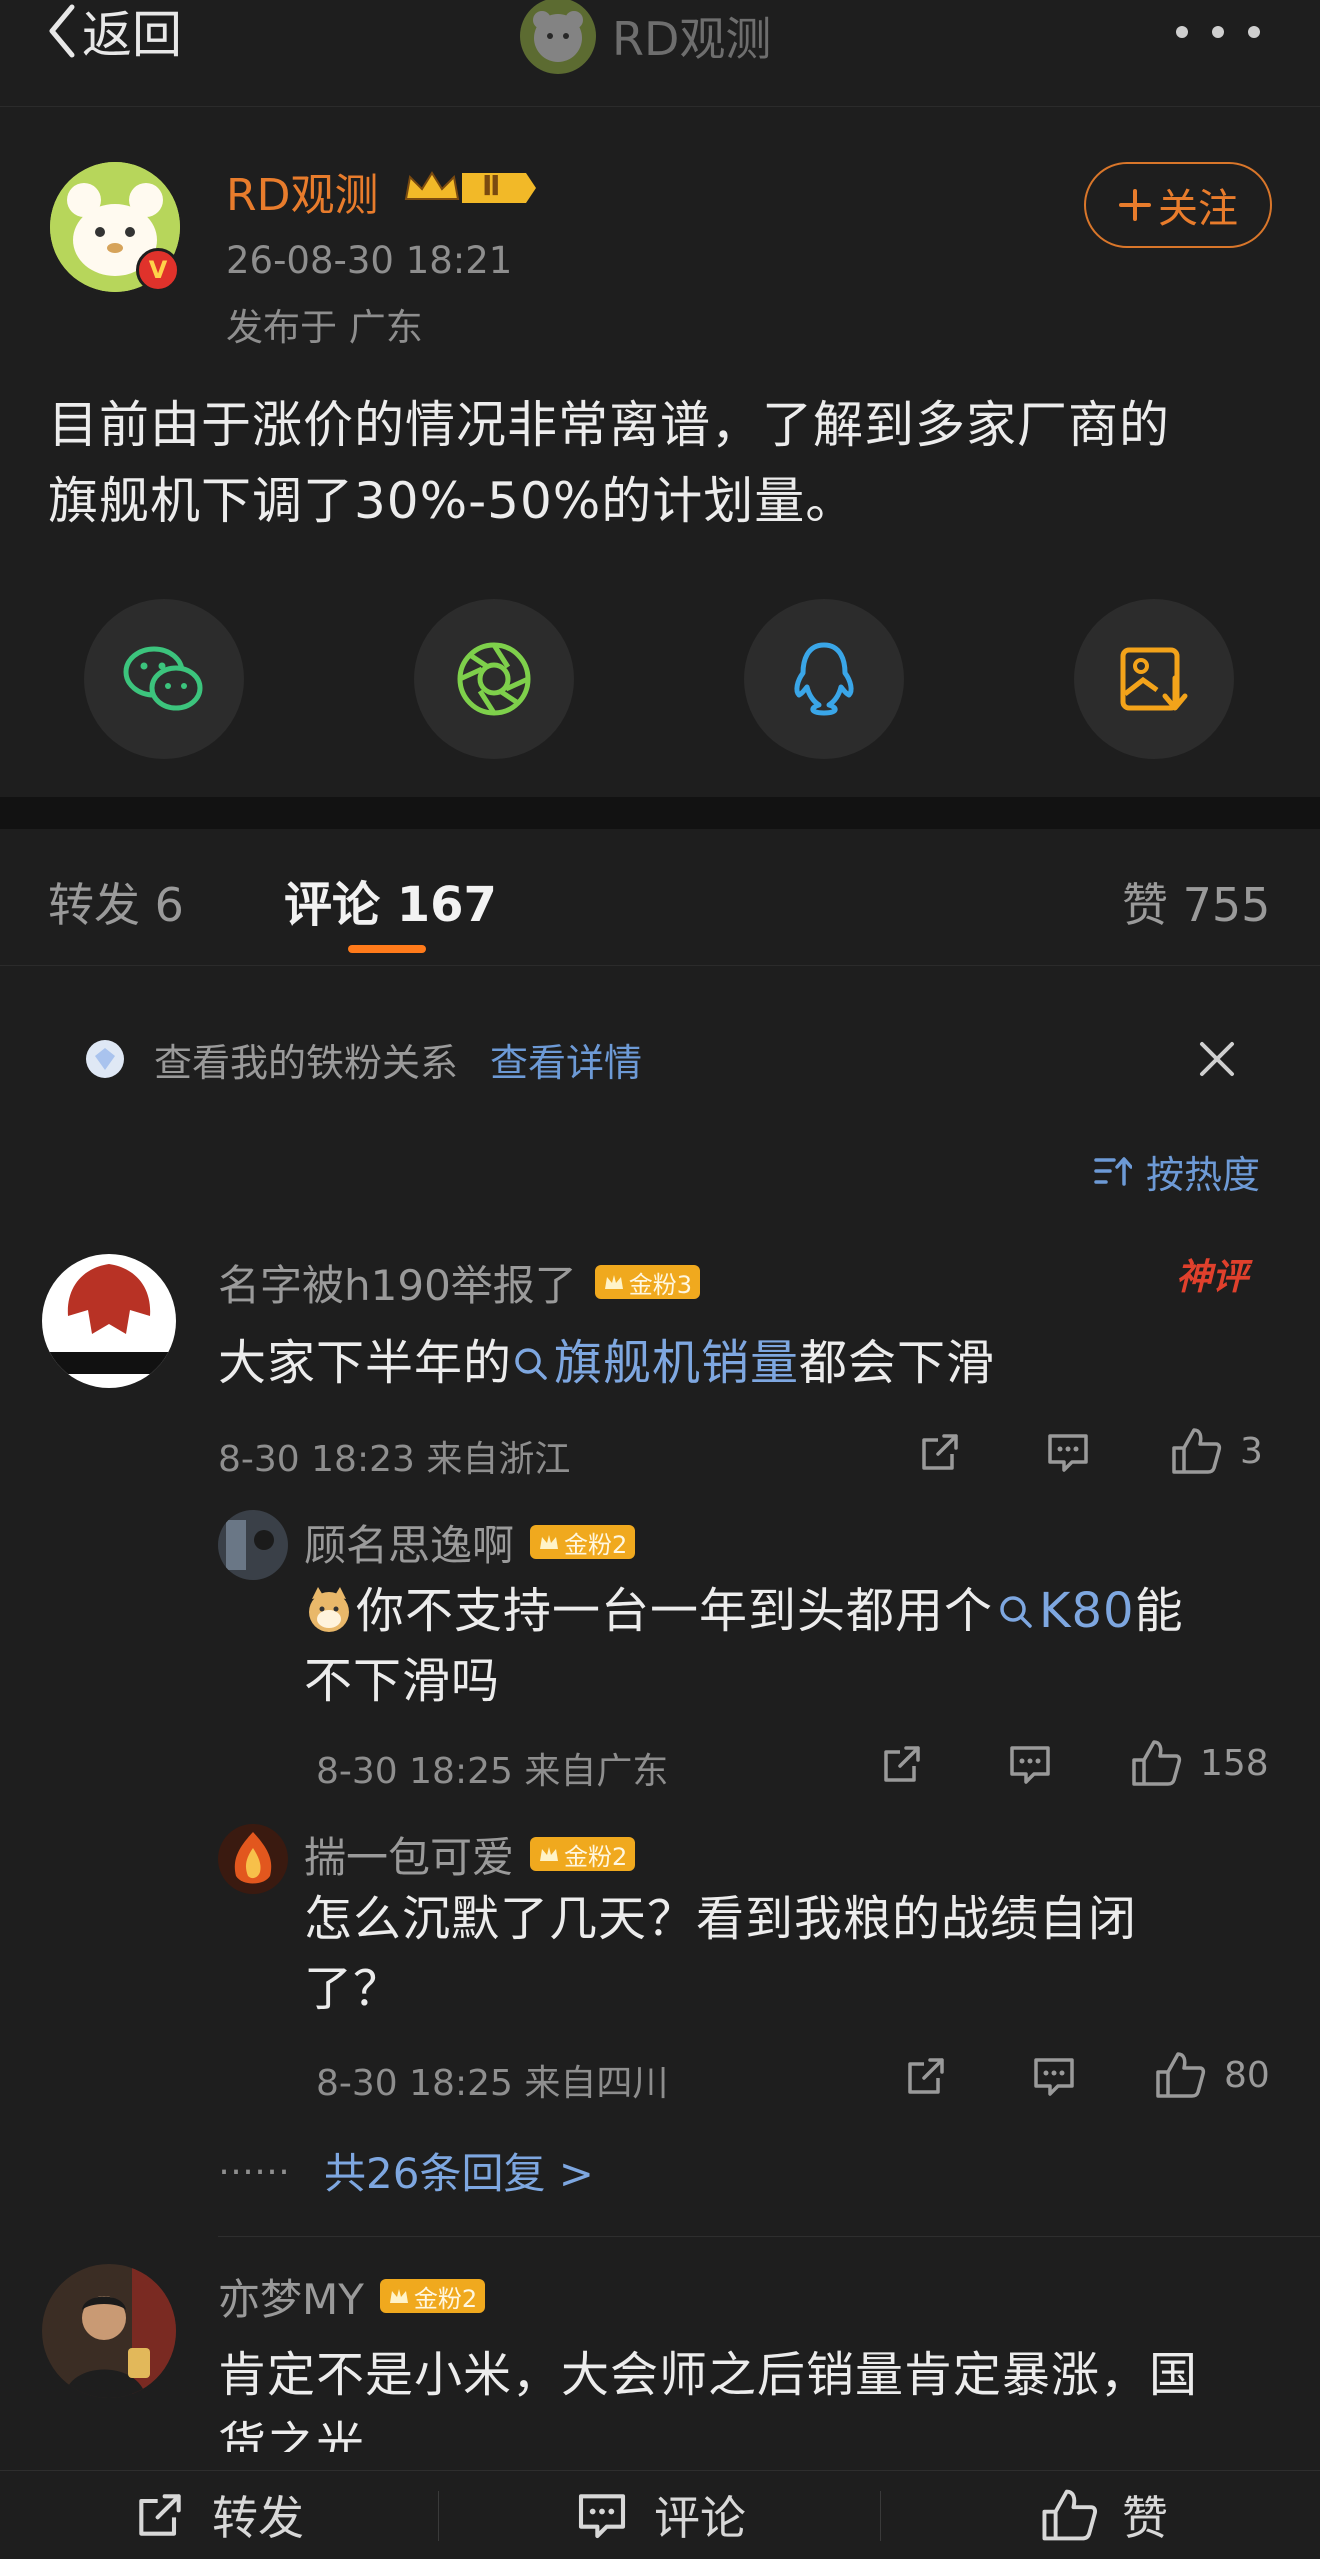 The image size is (1320, 2559). I want to click on section-divider, so click(660, 813).